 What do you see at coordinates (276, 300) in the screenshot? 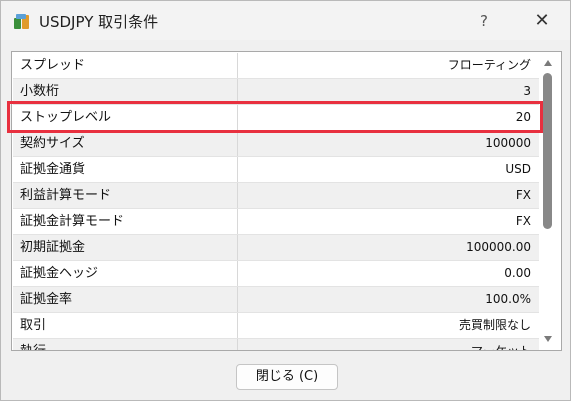
I see `table-row: 証拠金率 100.0%` at bounding box center [276, 300].